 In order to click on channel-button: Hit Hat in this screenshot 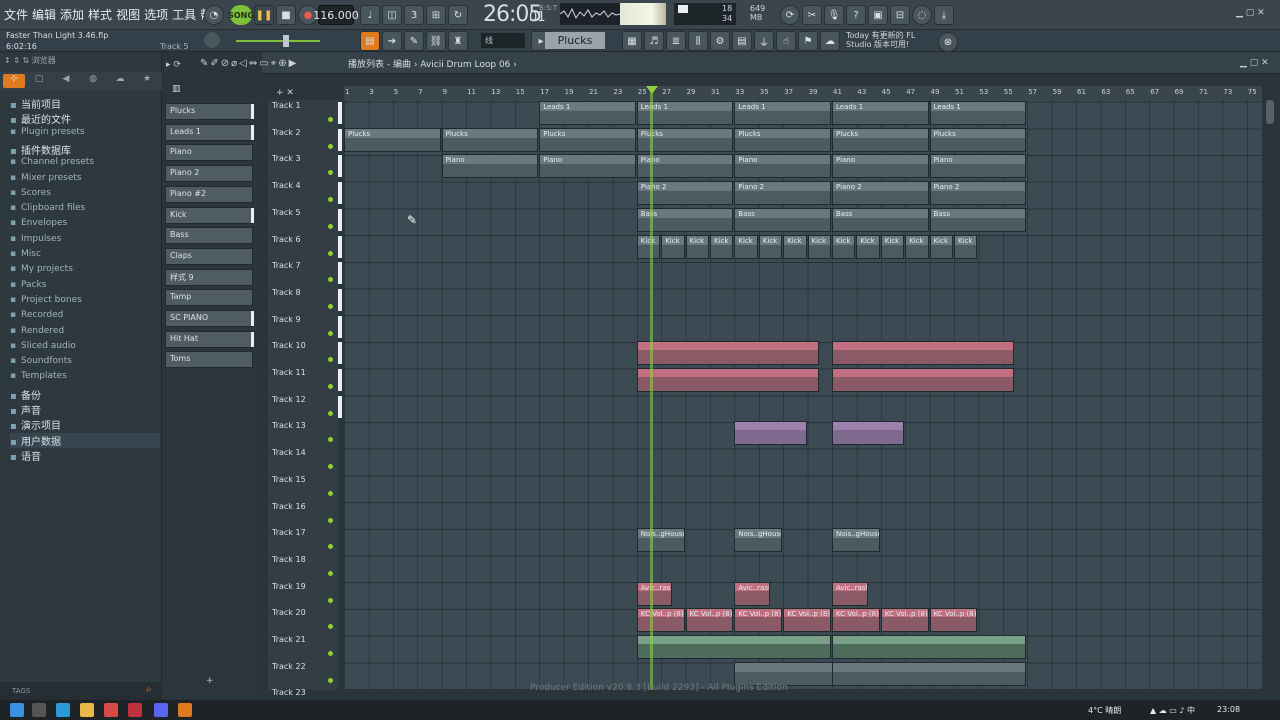, I will do `click(209, 339)`.